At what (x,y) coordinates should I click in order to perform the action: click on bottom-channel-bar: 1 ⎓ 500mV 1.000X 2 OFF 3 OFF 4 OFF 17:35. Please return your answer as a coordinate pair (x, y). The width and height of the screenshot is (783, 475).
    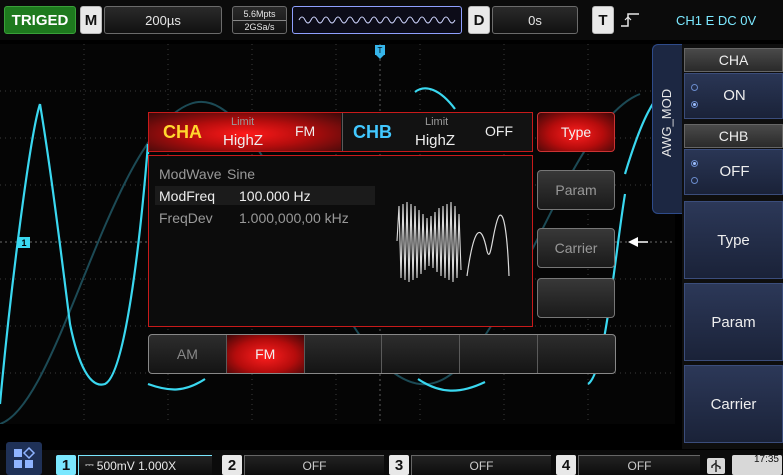
    Looking at the image, I should click on (391, 458).